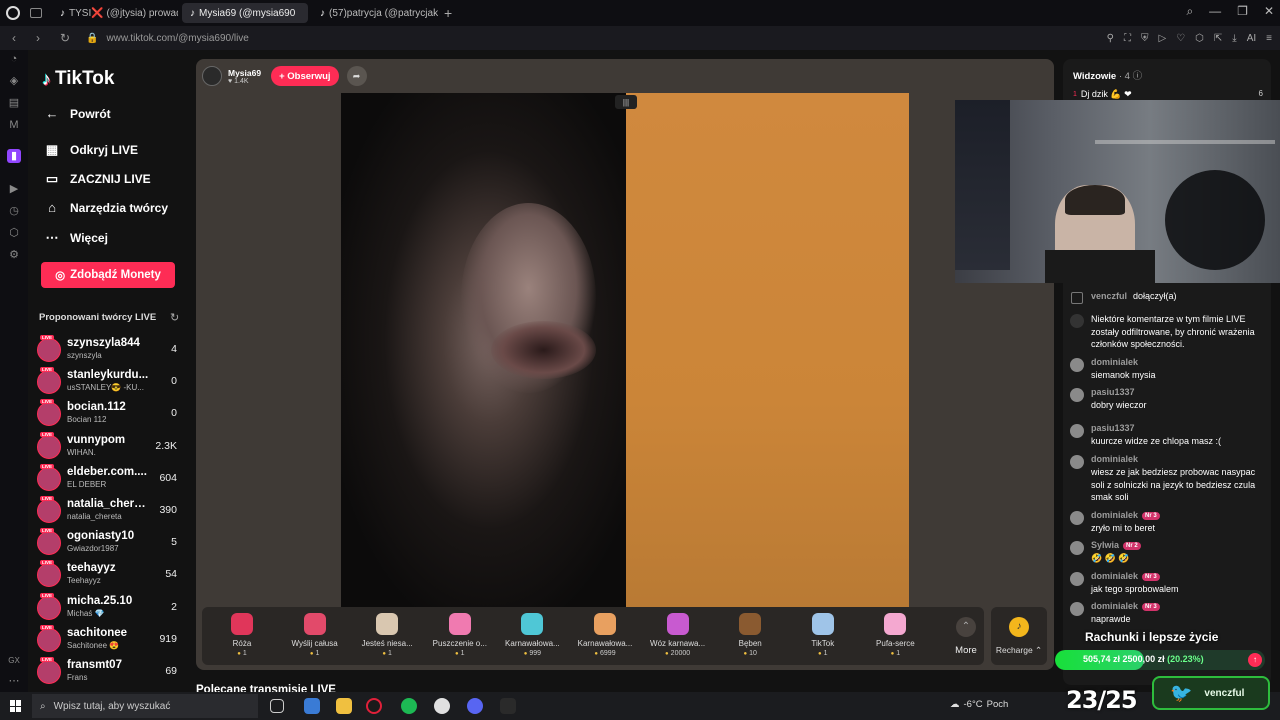 Image resolution: width=1280 pixels, height=720 pixels. I want to click on gift-item: Karnawałowa... 999, so click(532, 637).